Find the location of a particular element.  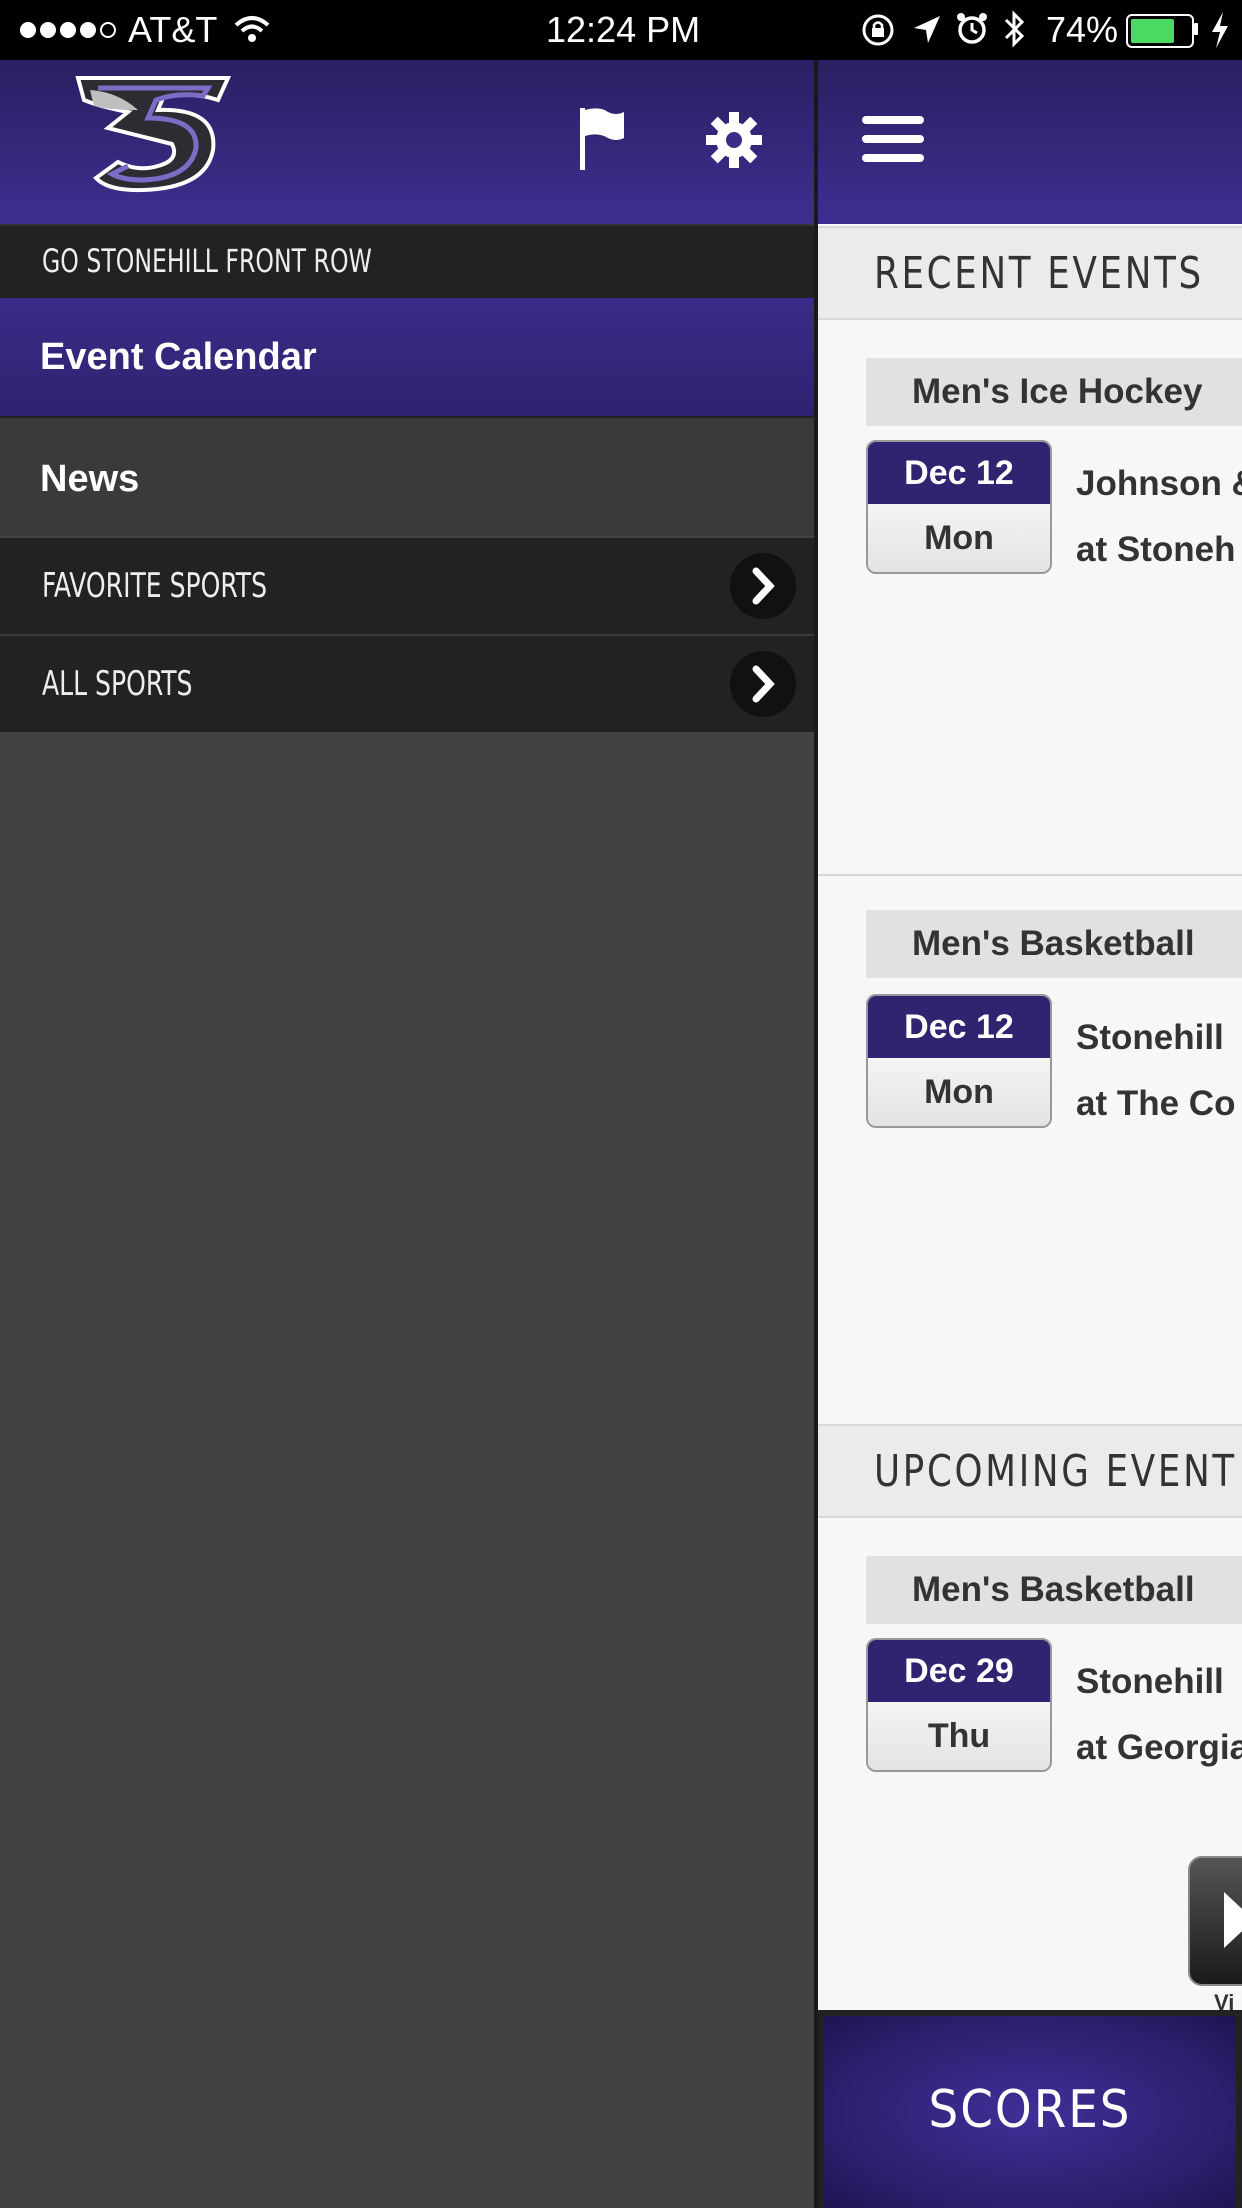

video-button is located at coordinates (1215, 1921).